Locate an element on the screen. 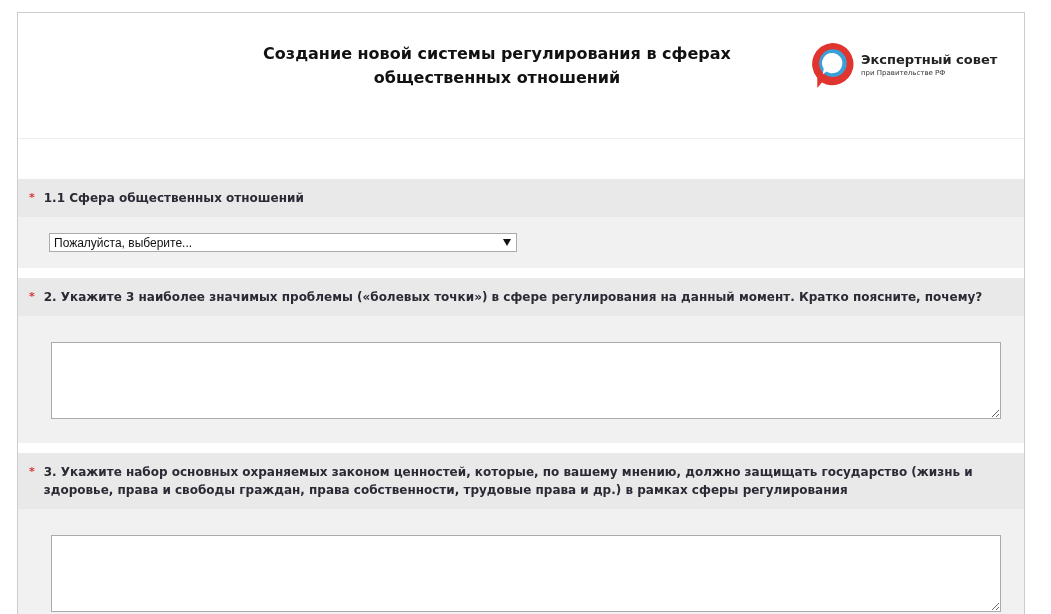 This screenshot has width=1051, height=614. question-label: 2. Укажите 3 наиболее значимых проблемы («болевых точки») в сфере регулирования на данный момент. Кратко поясните, почему? is located at coordinates (513, 297).